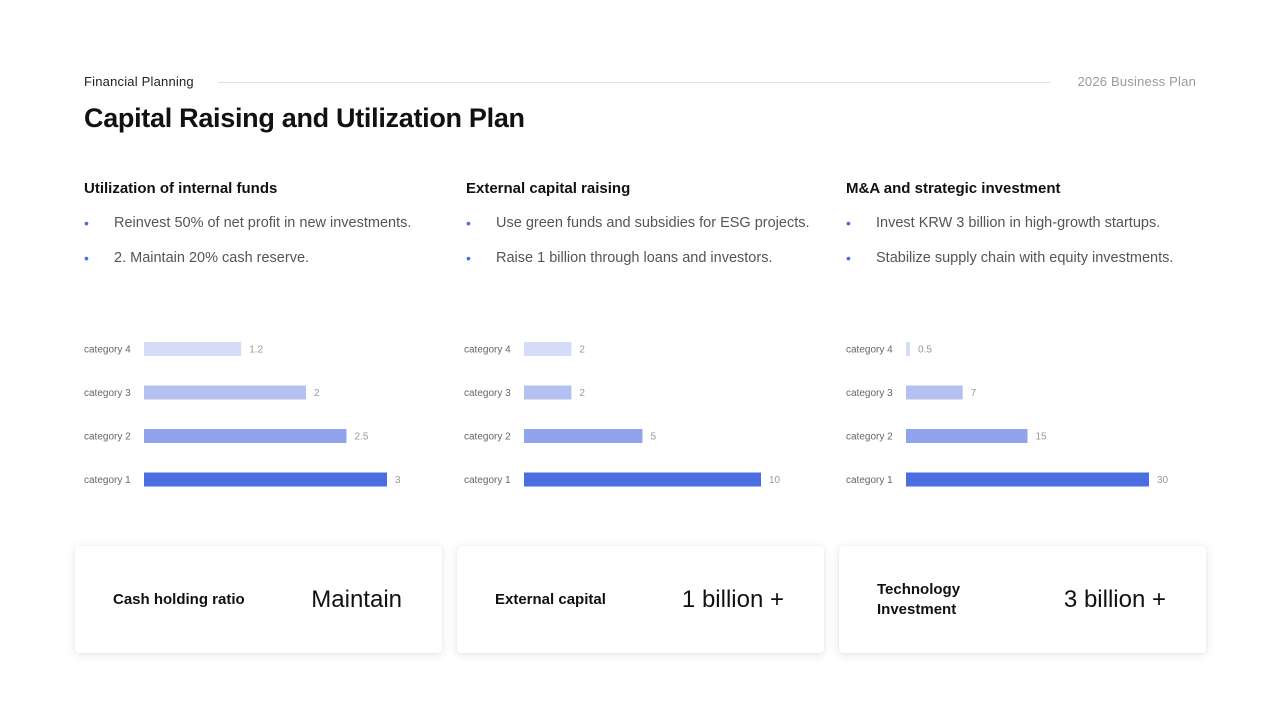 The height and width of the screenshot is (720, 1280). I want to click on page-title: Capital Raising and Utilization Plan, so click(304, 118).